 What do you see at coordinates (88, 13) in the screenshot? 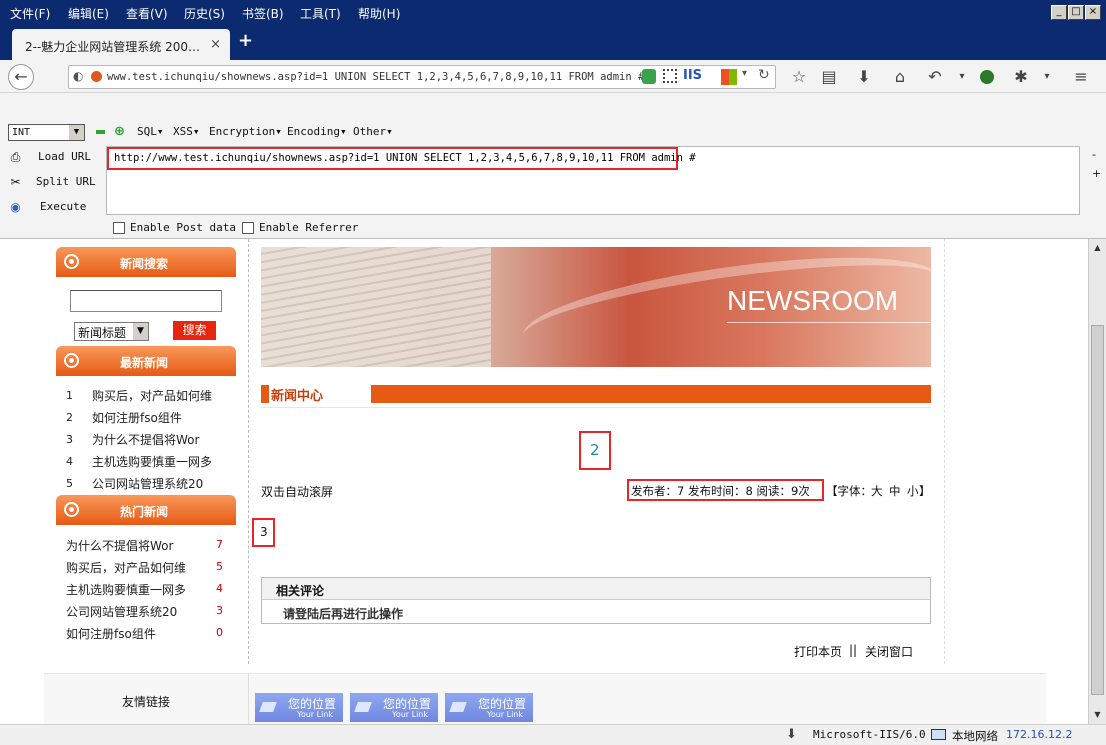
I see `menu-edit: 编辑(E)` at bounding box center [88, 13].